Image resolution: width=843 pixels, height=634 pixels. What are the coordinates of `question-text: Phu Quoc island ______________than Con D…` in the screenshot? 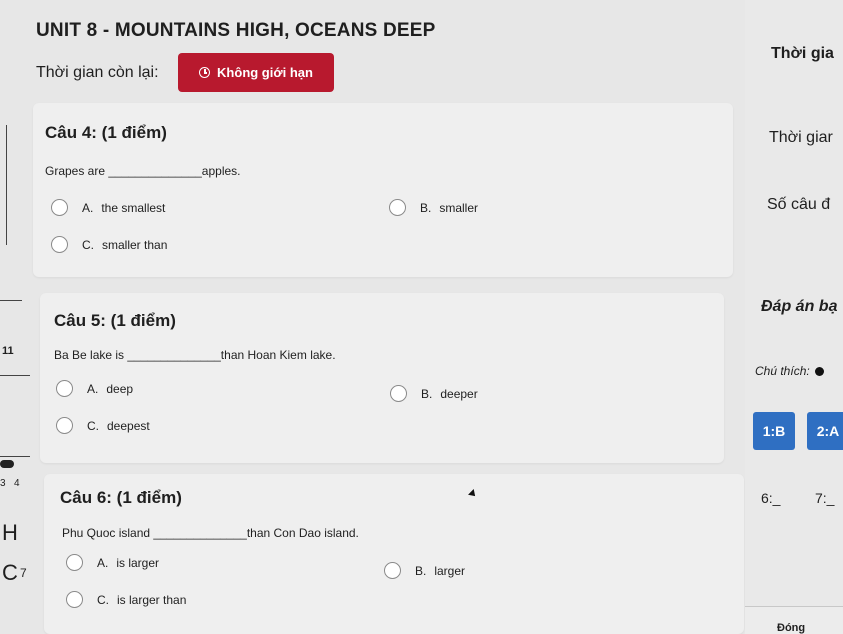 It's located at (210, 533).